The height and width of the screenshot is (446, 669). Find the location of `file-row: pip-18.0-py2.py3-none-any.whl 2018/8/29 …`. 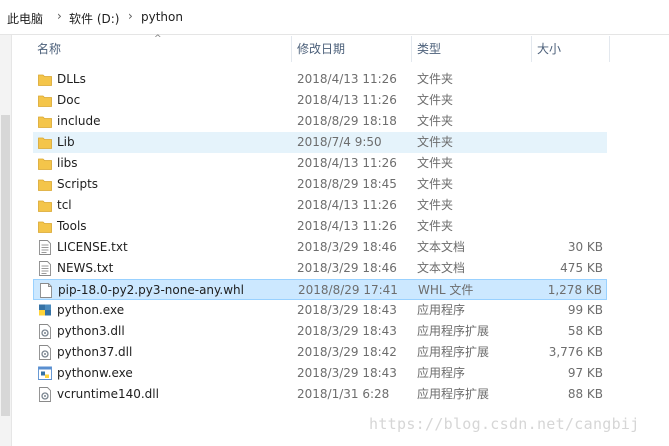

file-row: pip-18.0-py2.py3-none-any.whl 2018/8/29 … is located at coordinates (320, 289).